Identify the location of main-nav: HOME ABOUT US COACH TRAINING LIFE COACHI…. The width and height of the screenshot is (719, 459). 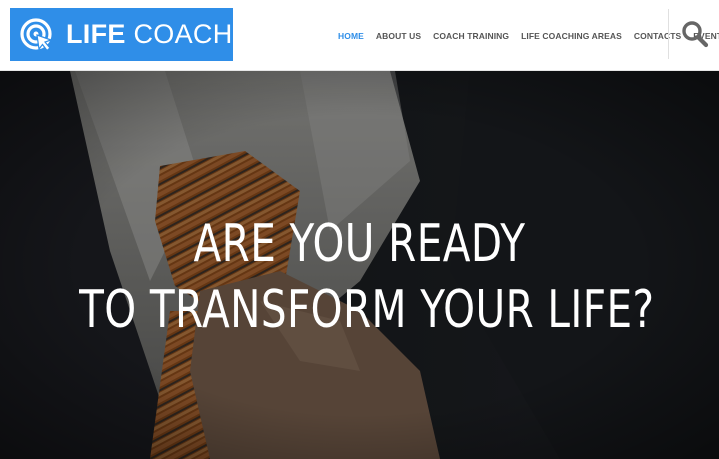
(525, 35).